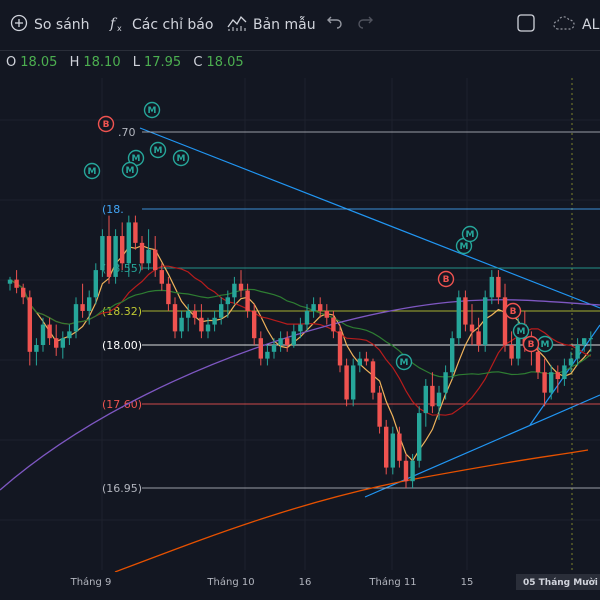 The width and height of the screenshot is (600, 600). What do you see at coordinates (113, 209) in the screenshot?
I see `level-label: (18.` at bounding box center [113, 209].